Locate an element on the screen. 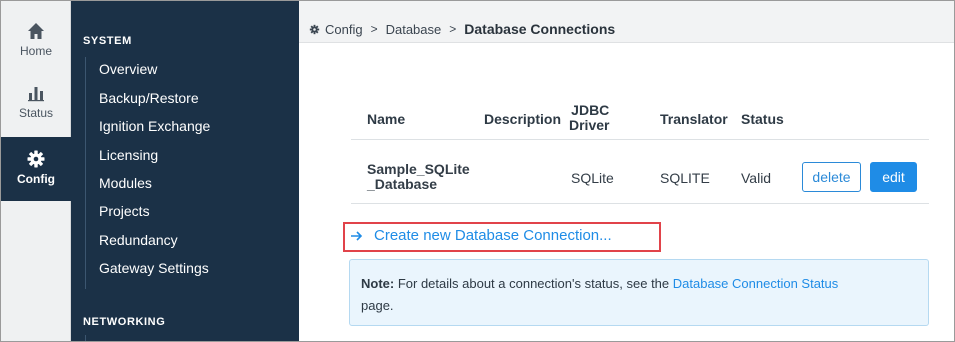 Image resolution: width=955 pixels, height=342 pixels. column-header-status: Status is located at coordinates (762, 119).